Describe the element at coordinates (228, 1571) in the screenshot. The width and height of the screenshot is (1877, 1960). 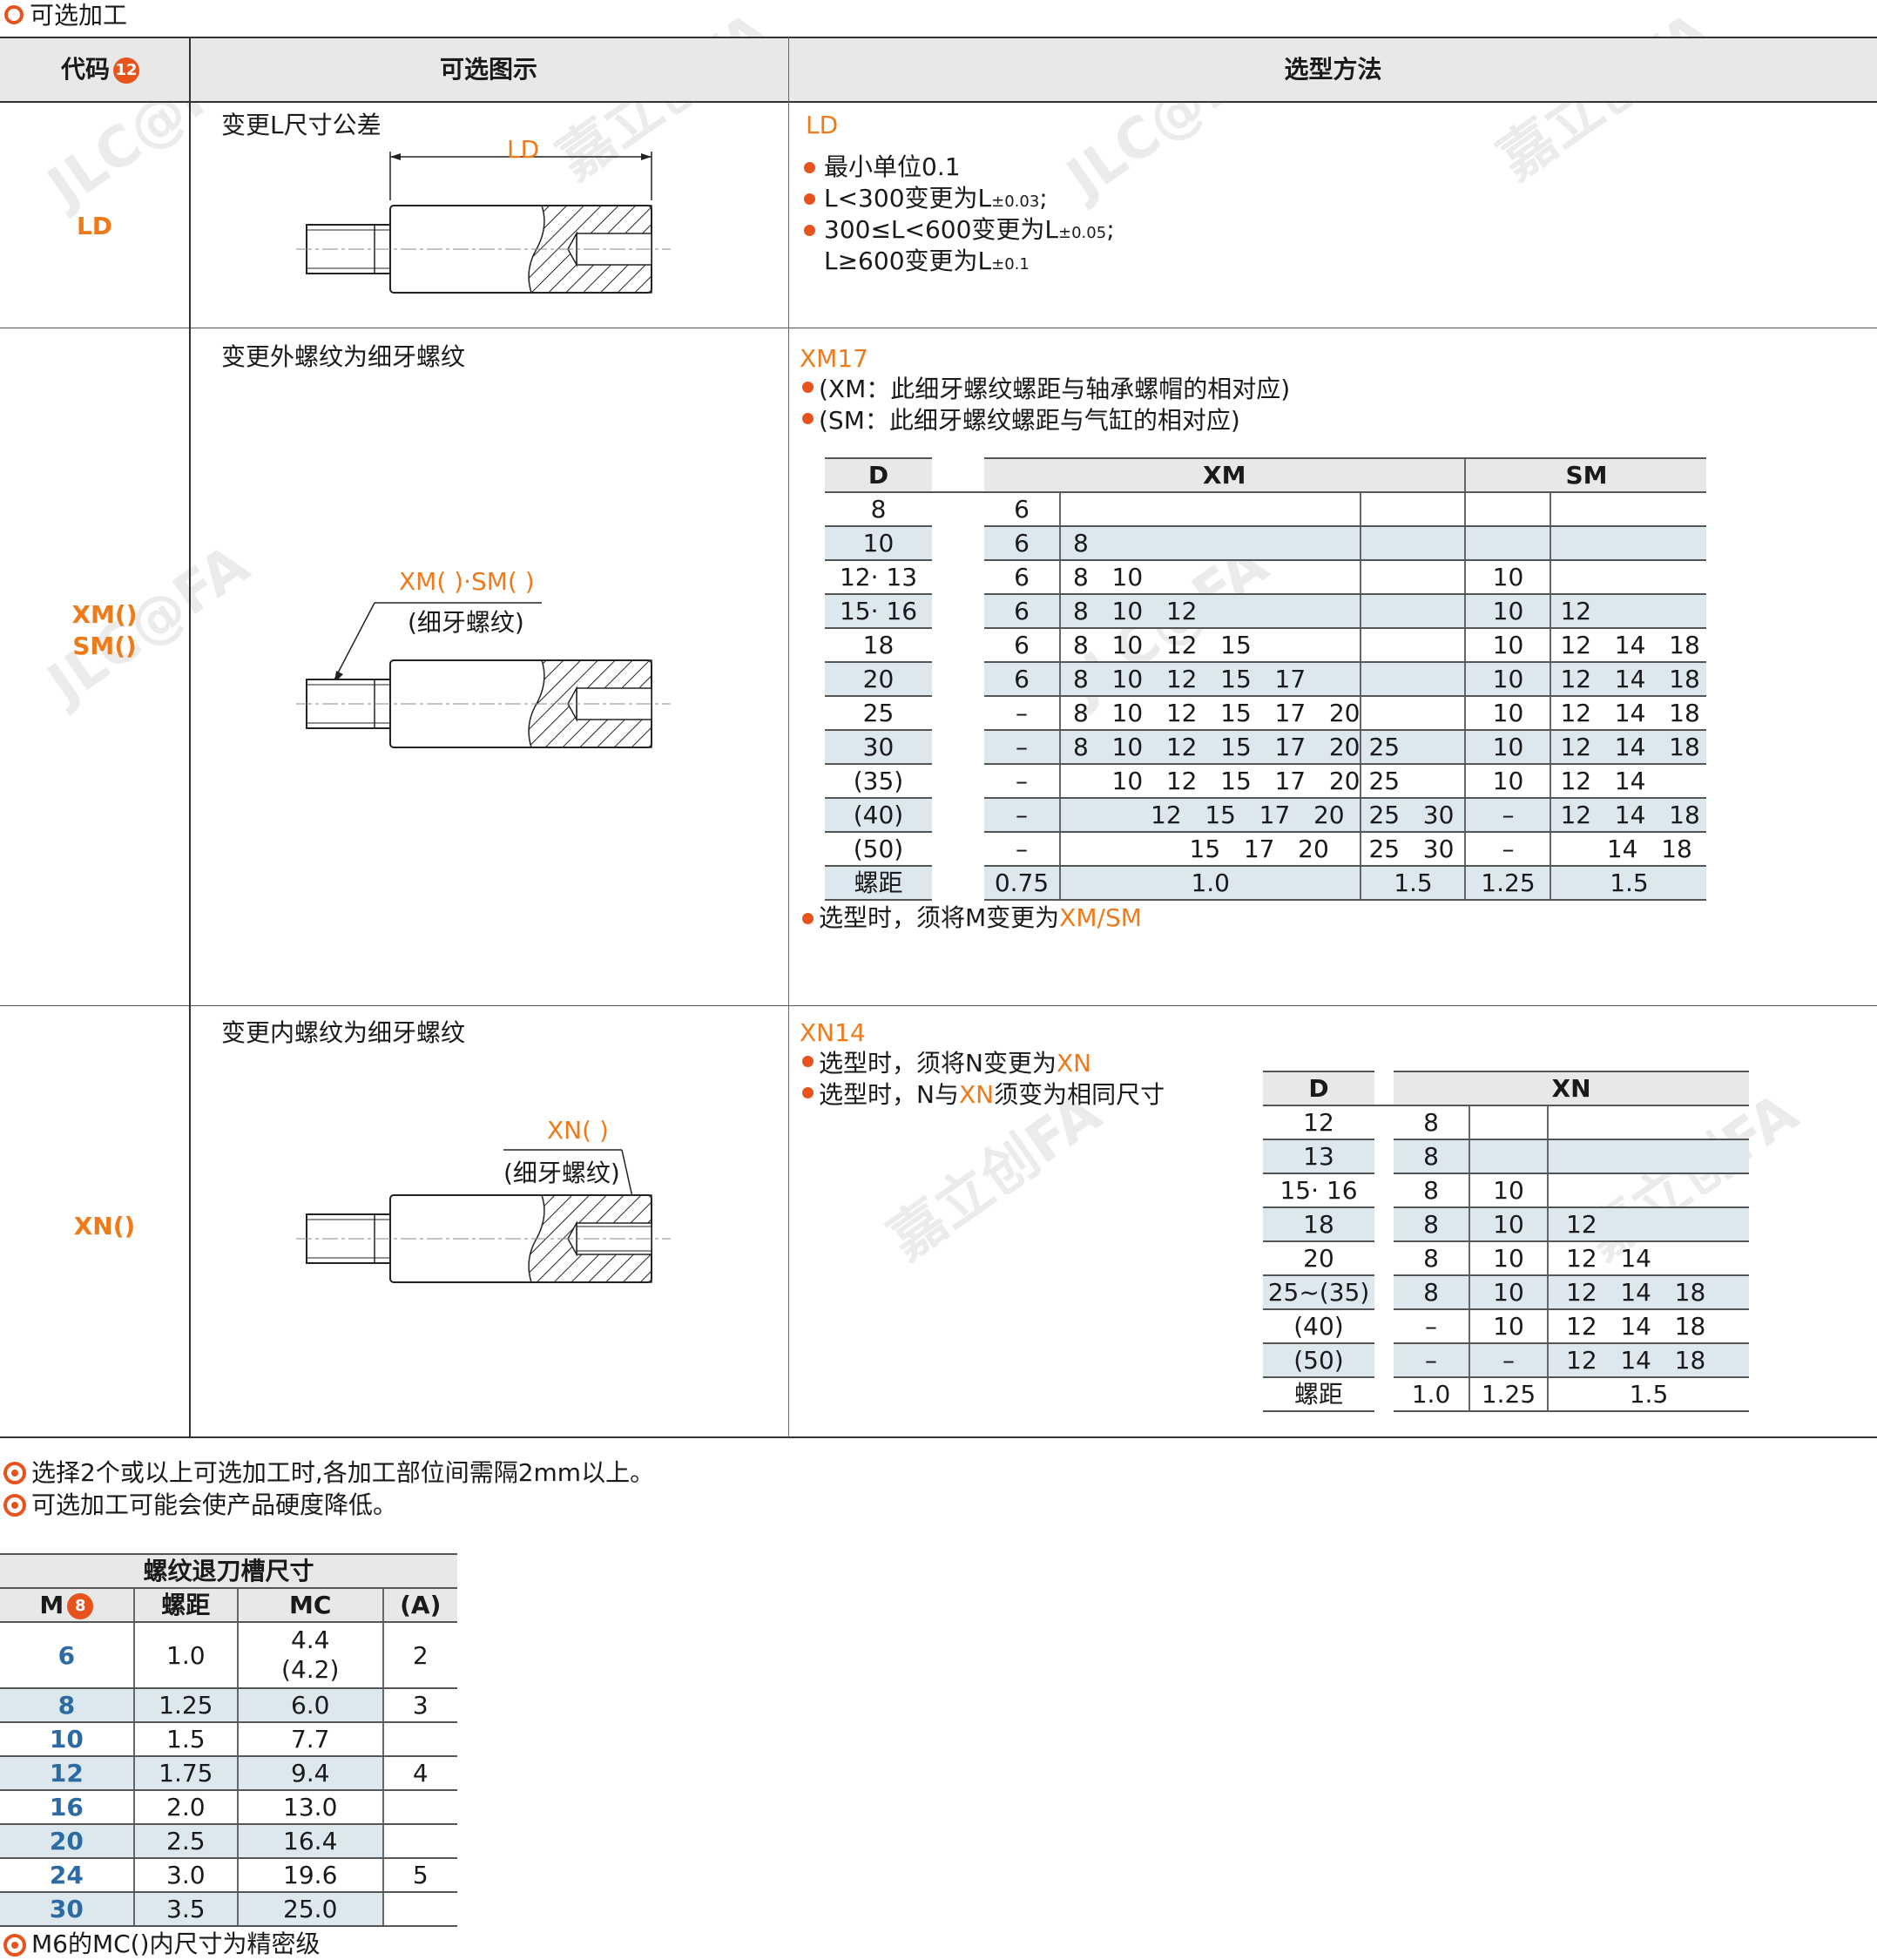
I see `groove-table-title: 螺纹退刀槽尺寸` at that location.